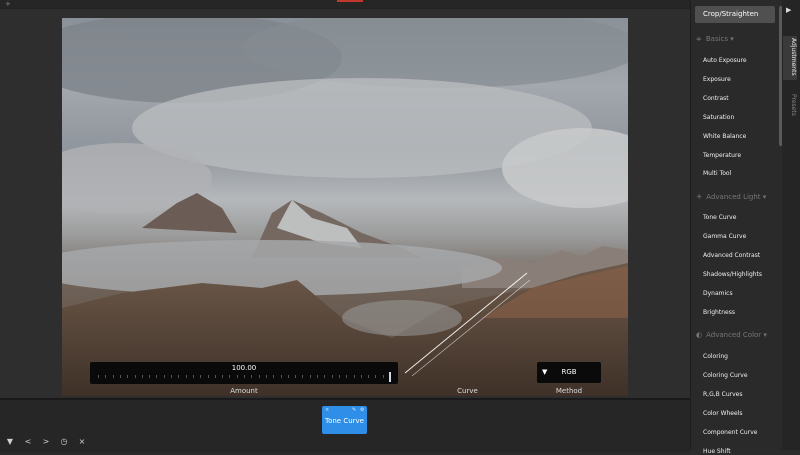 The height and width of the screenshot is (455, 800). I want to click on menu-item: R,G,B Curves, so click(722, 394).